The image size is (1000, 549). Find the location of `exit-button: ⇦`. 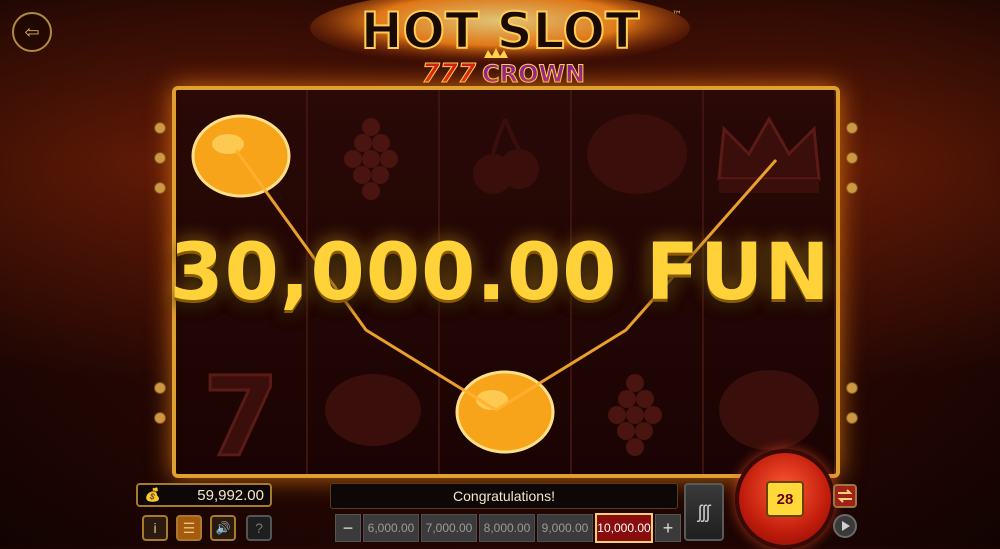

exit-button: ⇦ is located at coordinates (32, 32).